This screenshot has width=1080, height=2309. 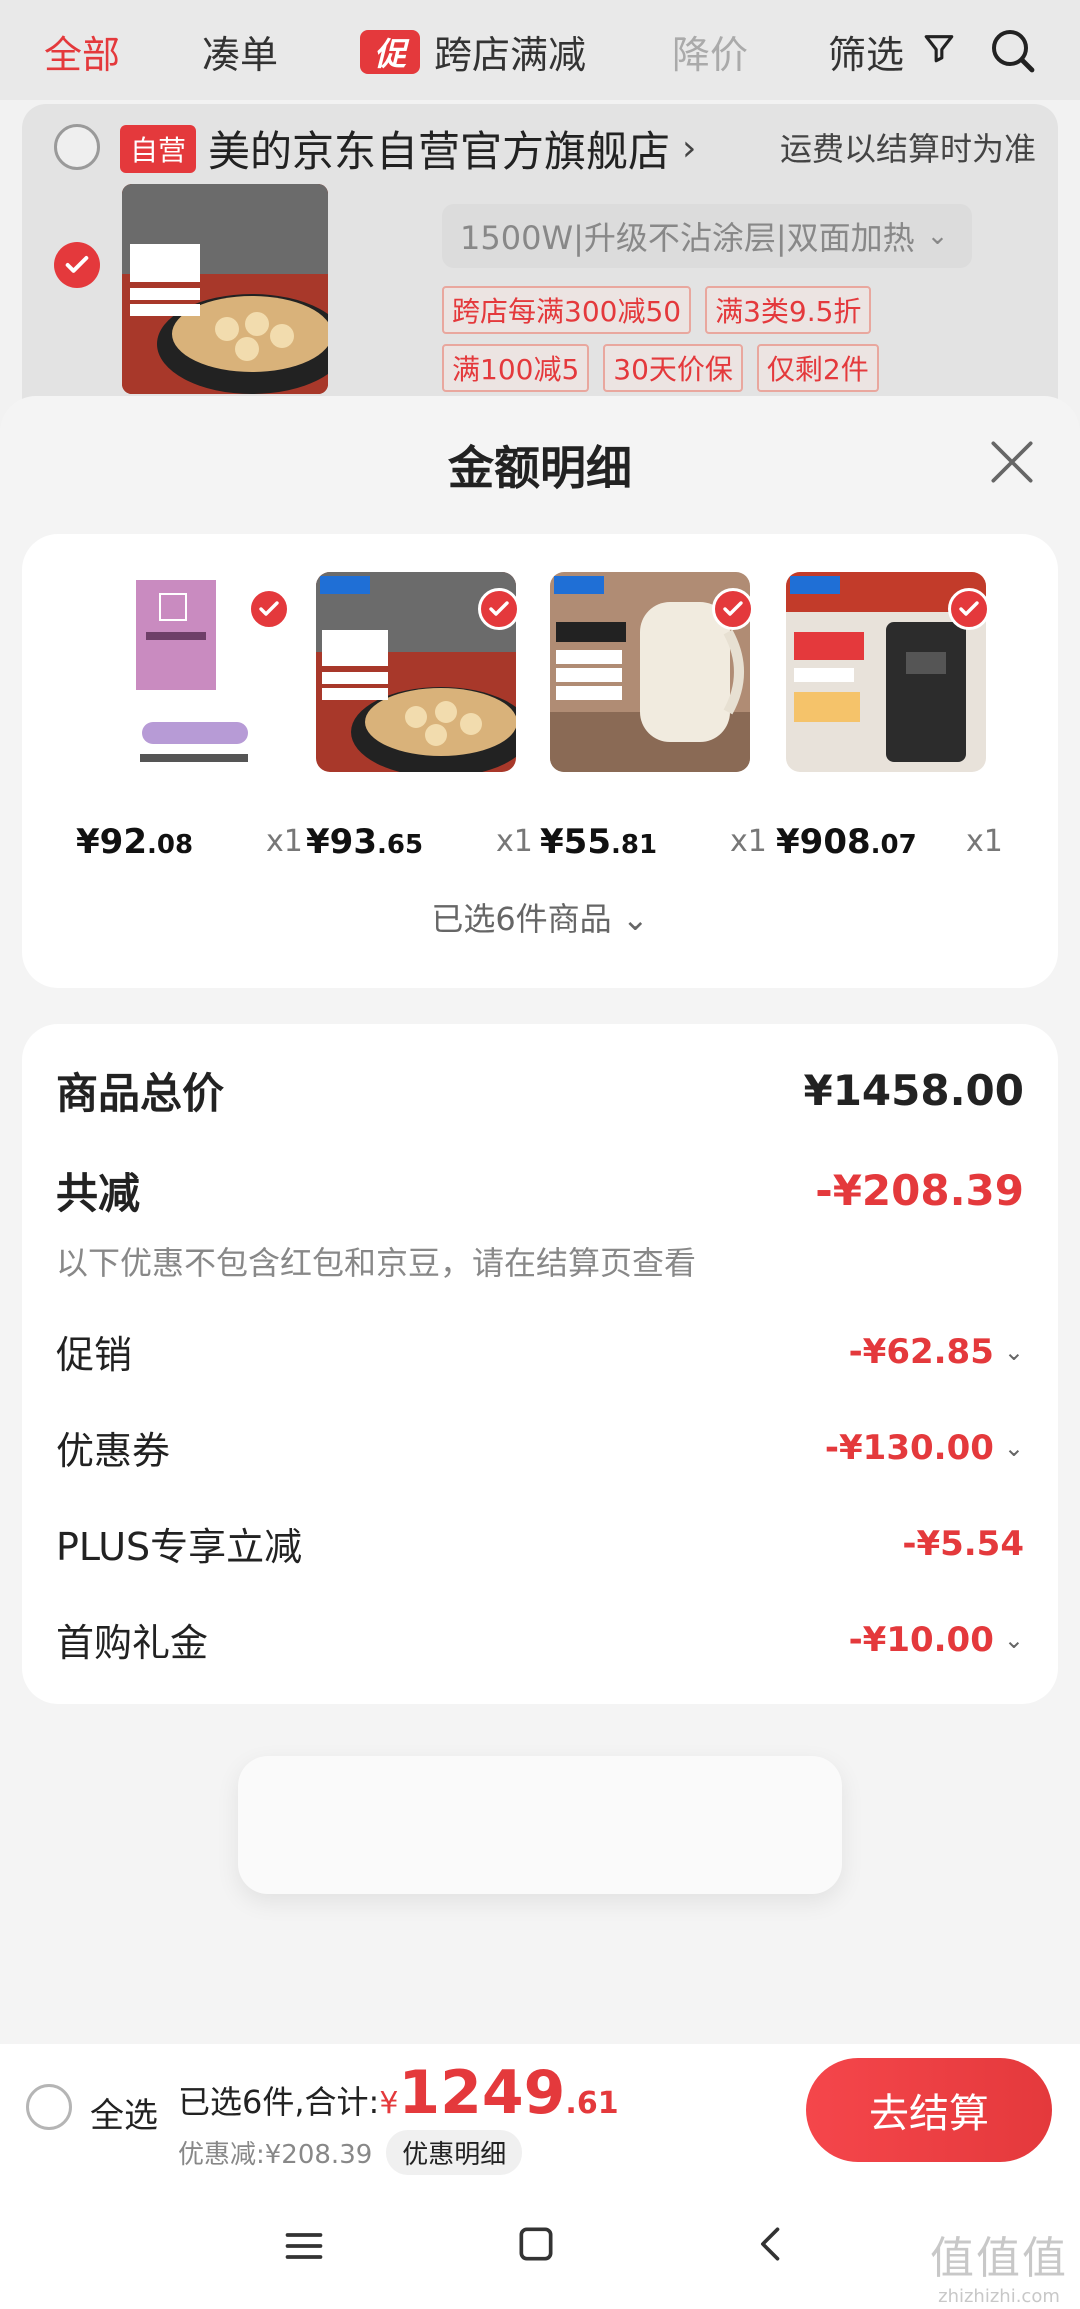 What do you see at coordinates (240, 51) in the screenshot?
I see `tab-cou-dan: 凑单` at bounding box center [240, 51].